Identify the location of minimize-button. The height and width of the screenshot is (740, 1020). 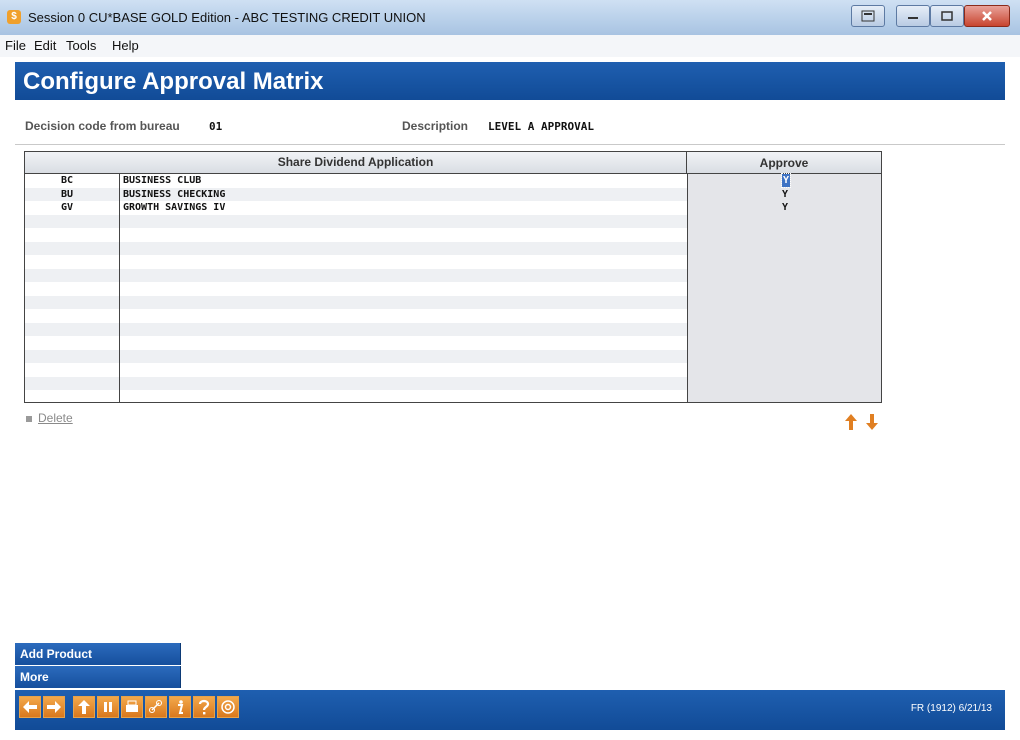
(913, 16).